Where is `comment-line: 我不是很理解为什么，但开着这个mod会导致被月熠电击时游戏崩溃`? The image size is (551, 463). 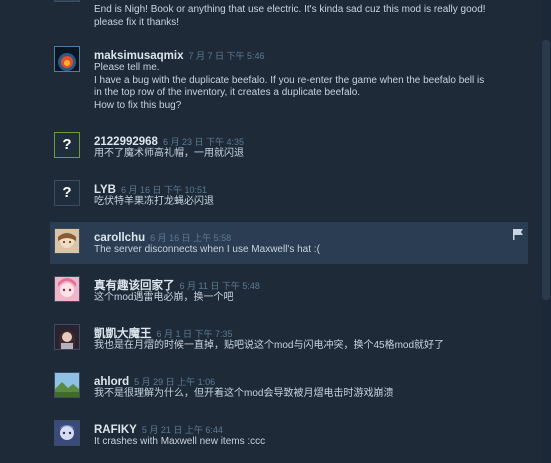
comment-line: 我不是很理解为什么，但开着这个mod会导致被月熠电击时游戏崩溃 is located at coordinates (244, 393).